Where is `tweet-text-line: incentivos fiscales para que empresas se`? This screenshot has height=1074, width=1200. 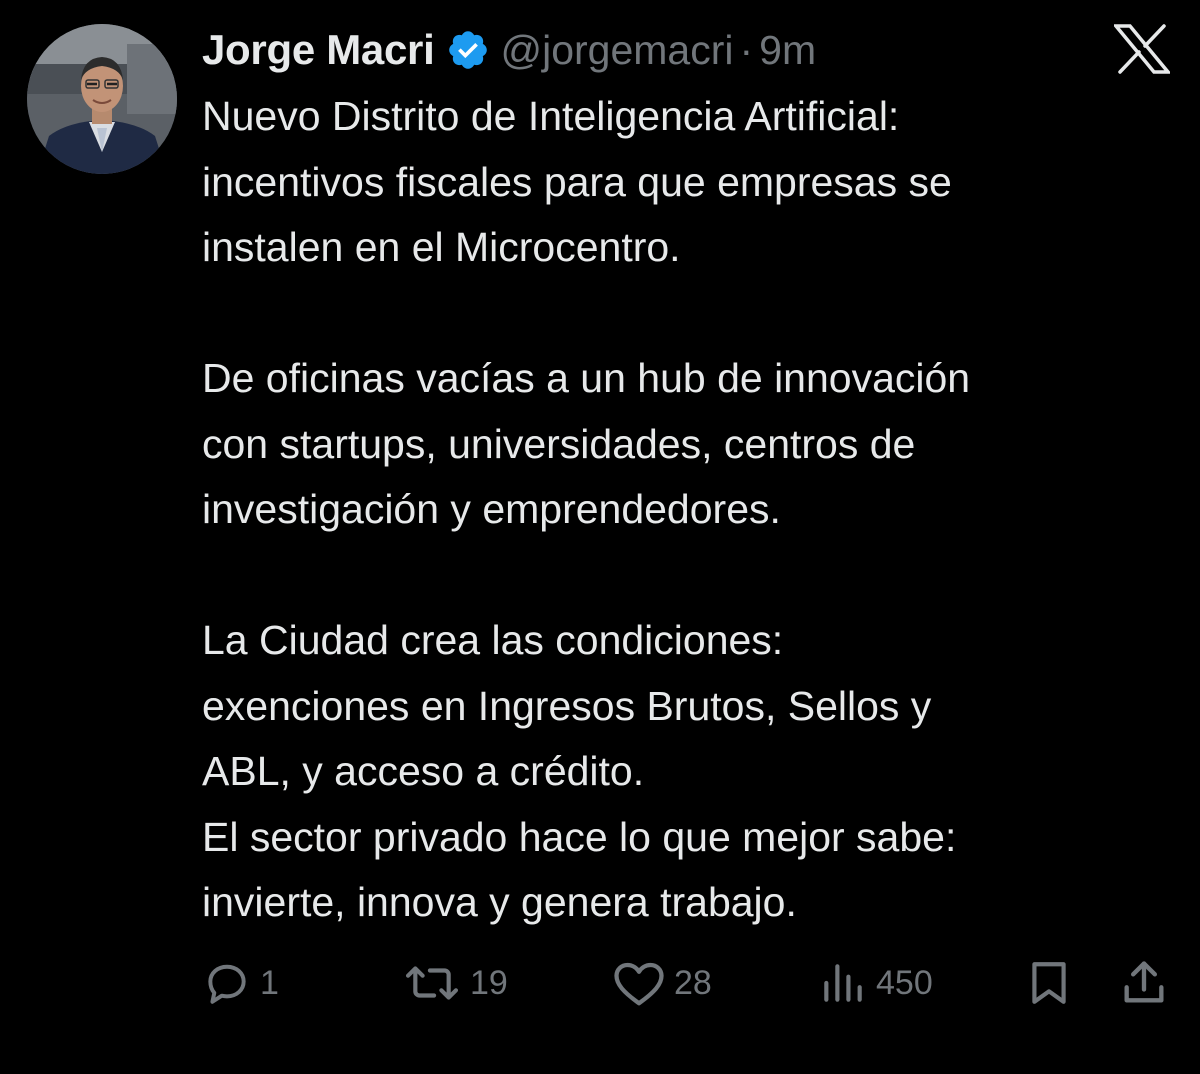
tweet-text-line: incentivos fiscales para que empresas se is located at coordinates (577, 181).